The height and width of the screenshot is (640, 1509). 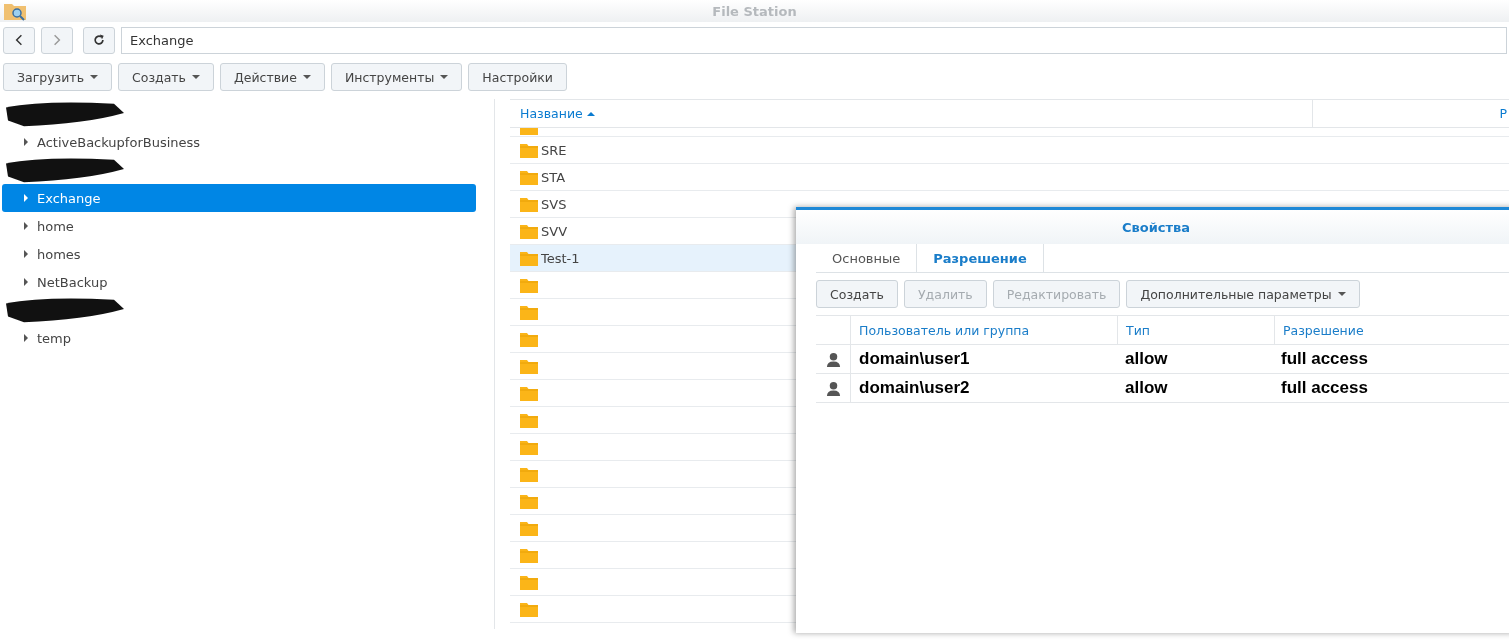 What do you see at coordinates (914, 388) in the screenshot?
I see `table-cell-text: domain\user2` at bounding box center [914, 388].